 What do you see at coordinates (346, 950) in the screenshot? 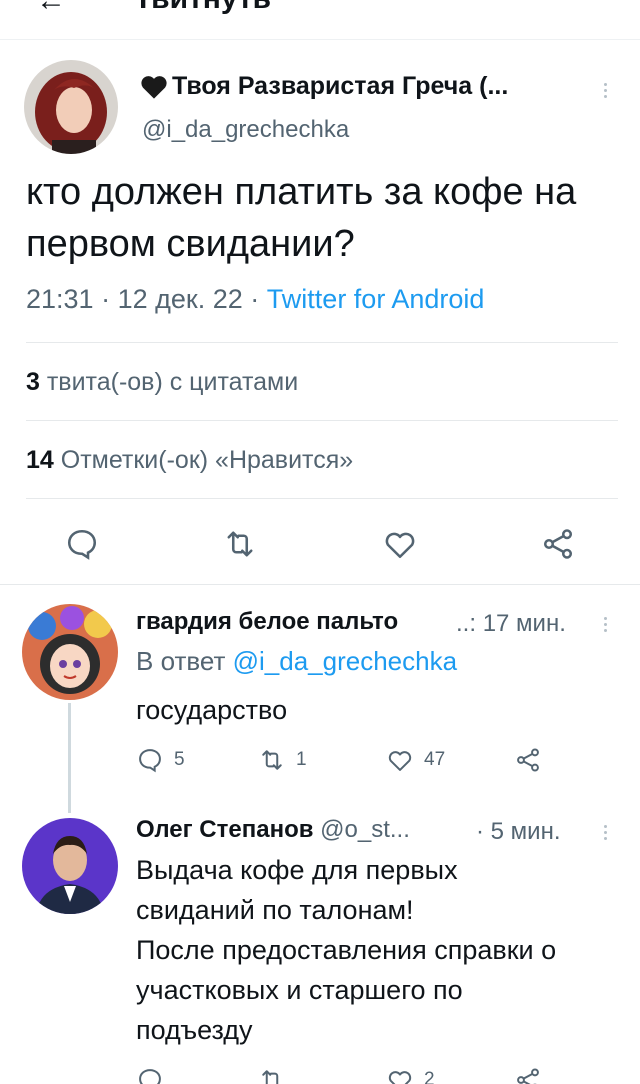
I see `reply-text-line: После предоставления справки о` at bounding box center [346, 950].